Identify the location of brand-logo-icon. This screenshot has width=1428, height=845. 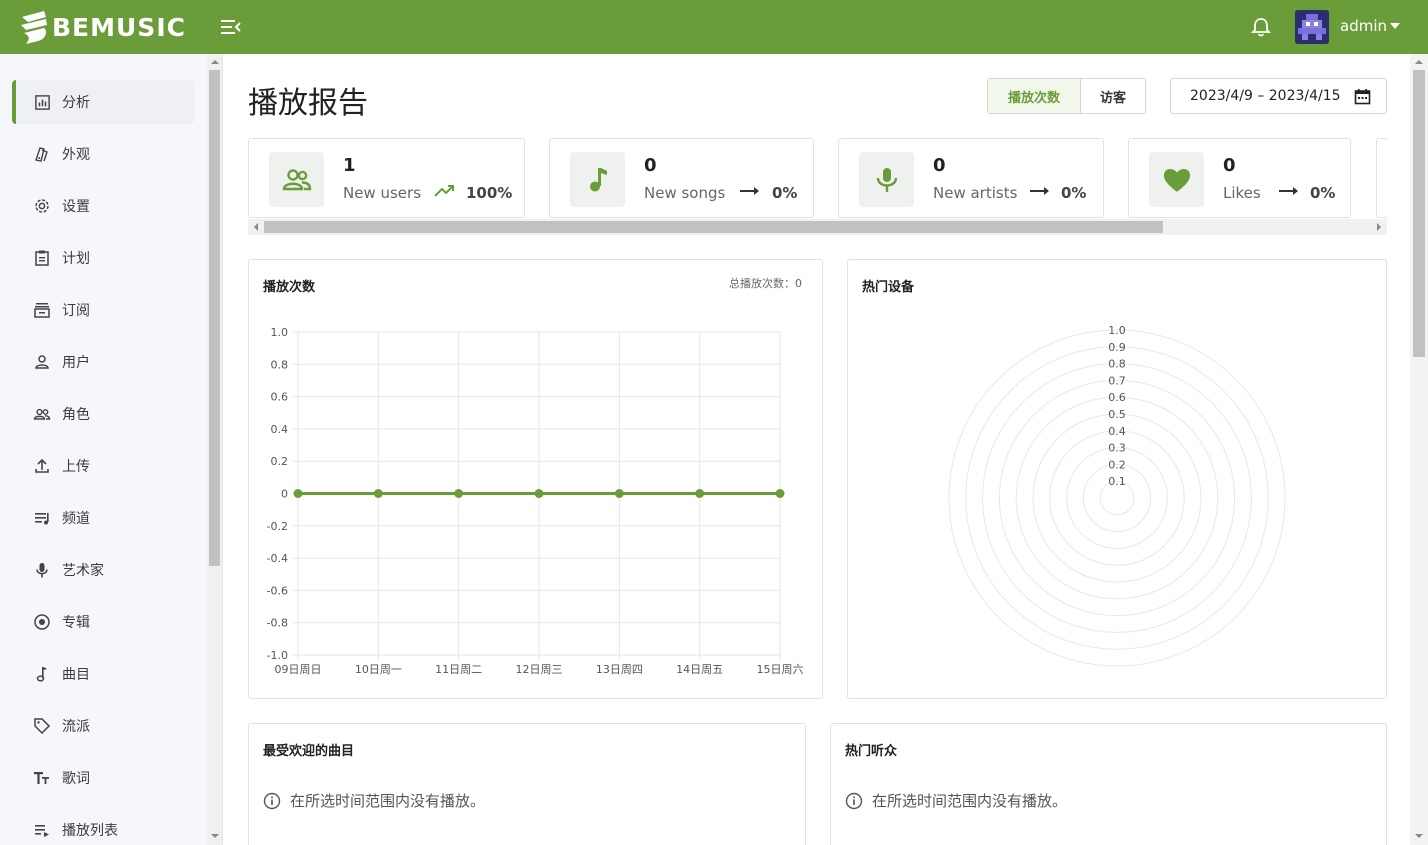
(34, 27).